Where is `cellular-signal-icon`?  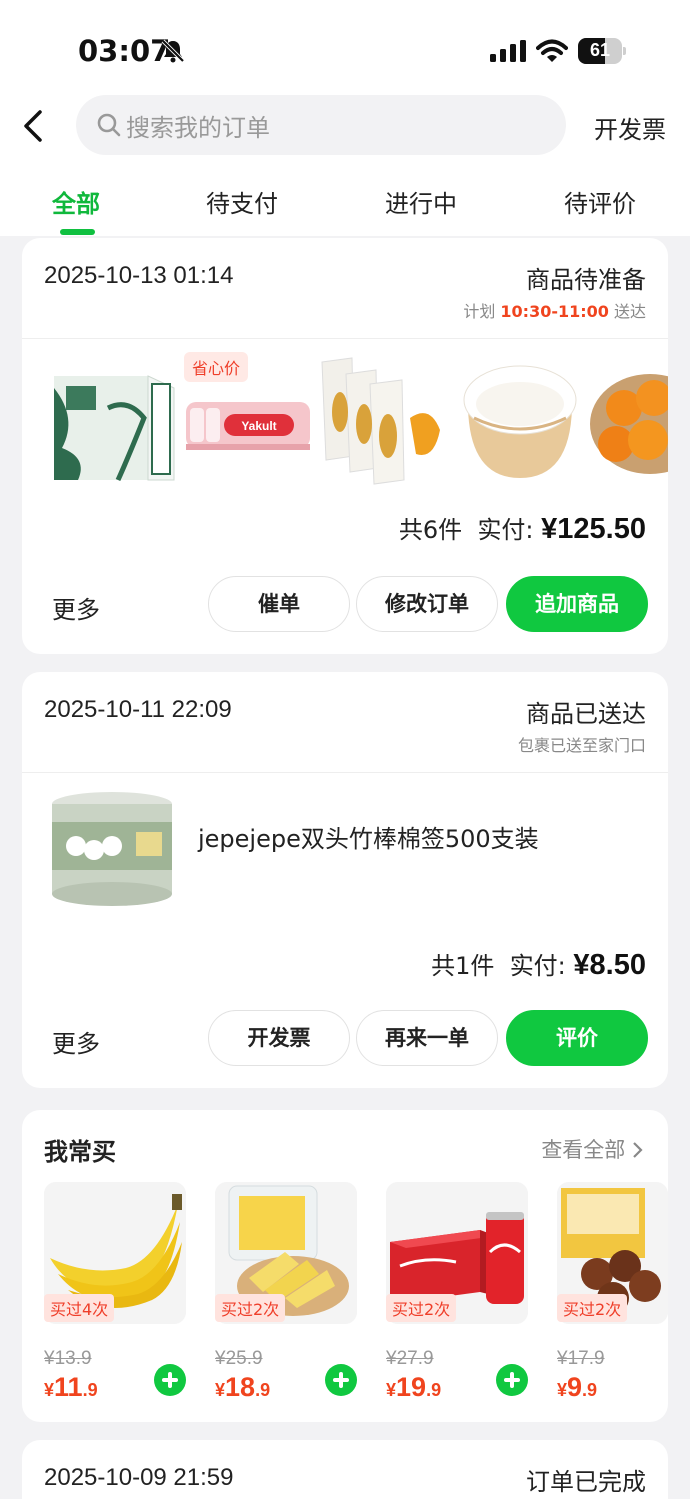 cellular-signal-icon is located at coordinates (508, 51).